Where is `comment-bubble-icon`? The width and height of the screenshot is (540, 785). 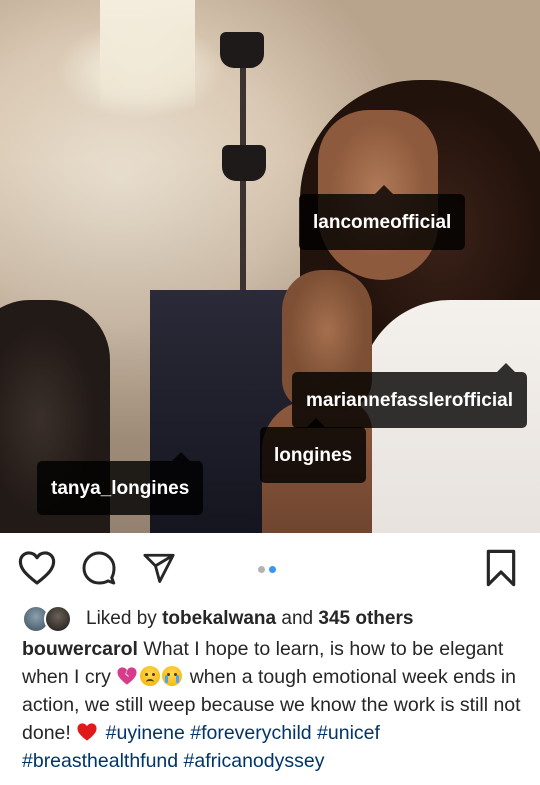 comment-bubble-icon is located at coordinates (99, 570).